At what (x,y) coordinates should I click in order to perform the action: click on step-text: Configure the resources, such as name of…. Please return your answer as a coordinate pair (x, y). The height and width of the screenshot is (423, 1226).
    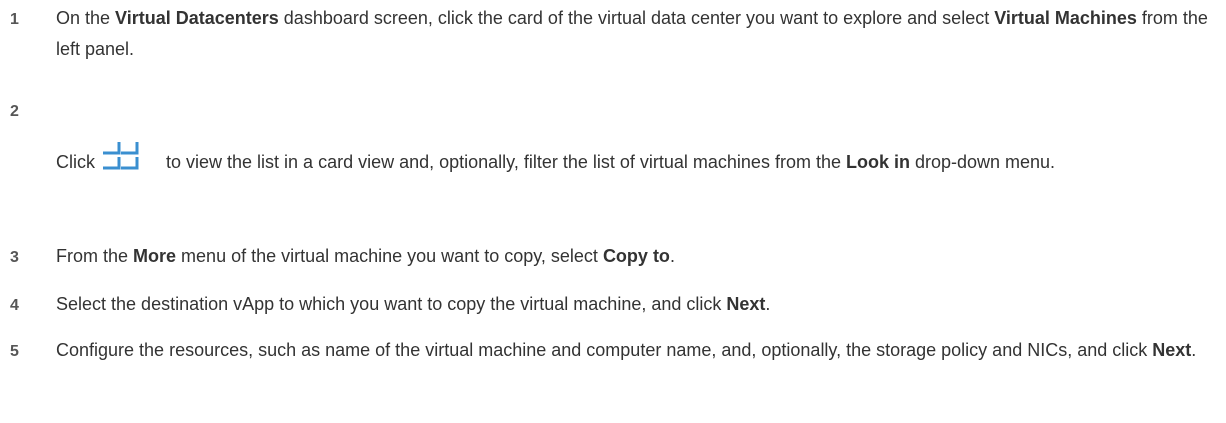
    Looking at the image, I should click on (639, 350).